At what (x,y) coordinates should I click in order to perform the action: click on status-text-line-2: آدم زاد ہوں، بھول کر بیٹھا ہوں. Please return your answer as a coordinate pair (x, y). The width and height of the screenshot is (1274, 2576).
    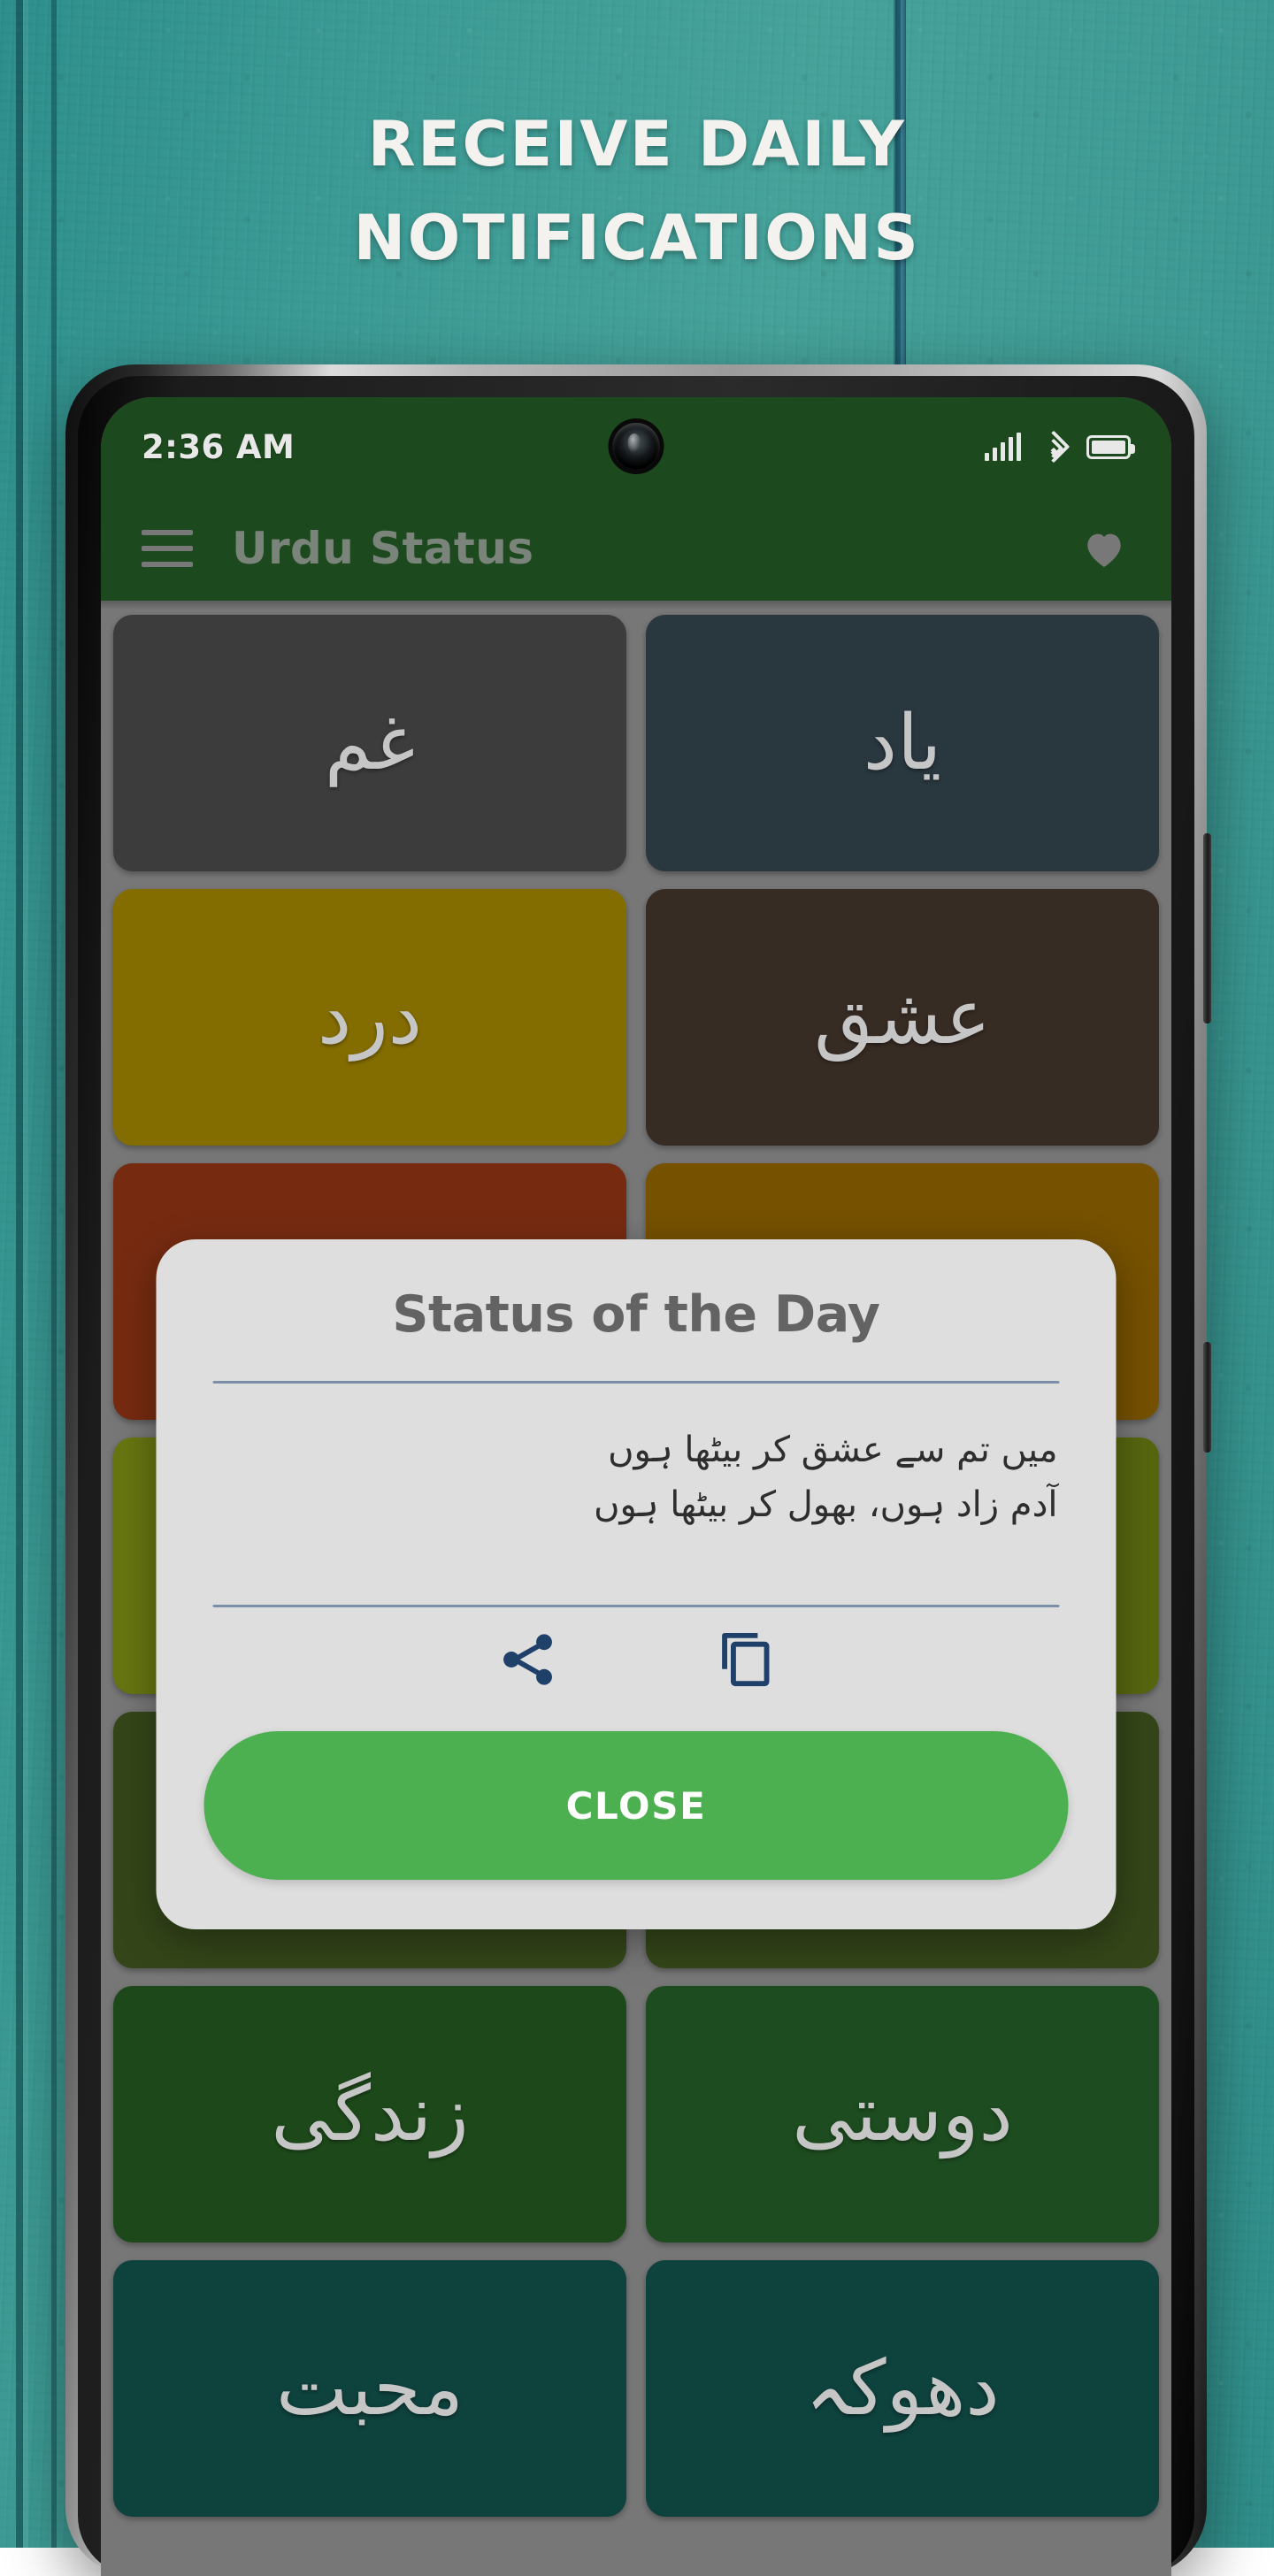
    Looking at the image, I should click on (636, 1504).